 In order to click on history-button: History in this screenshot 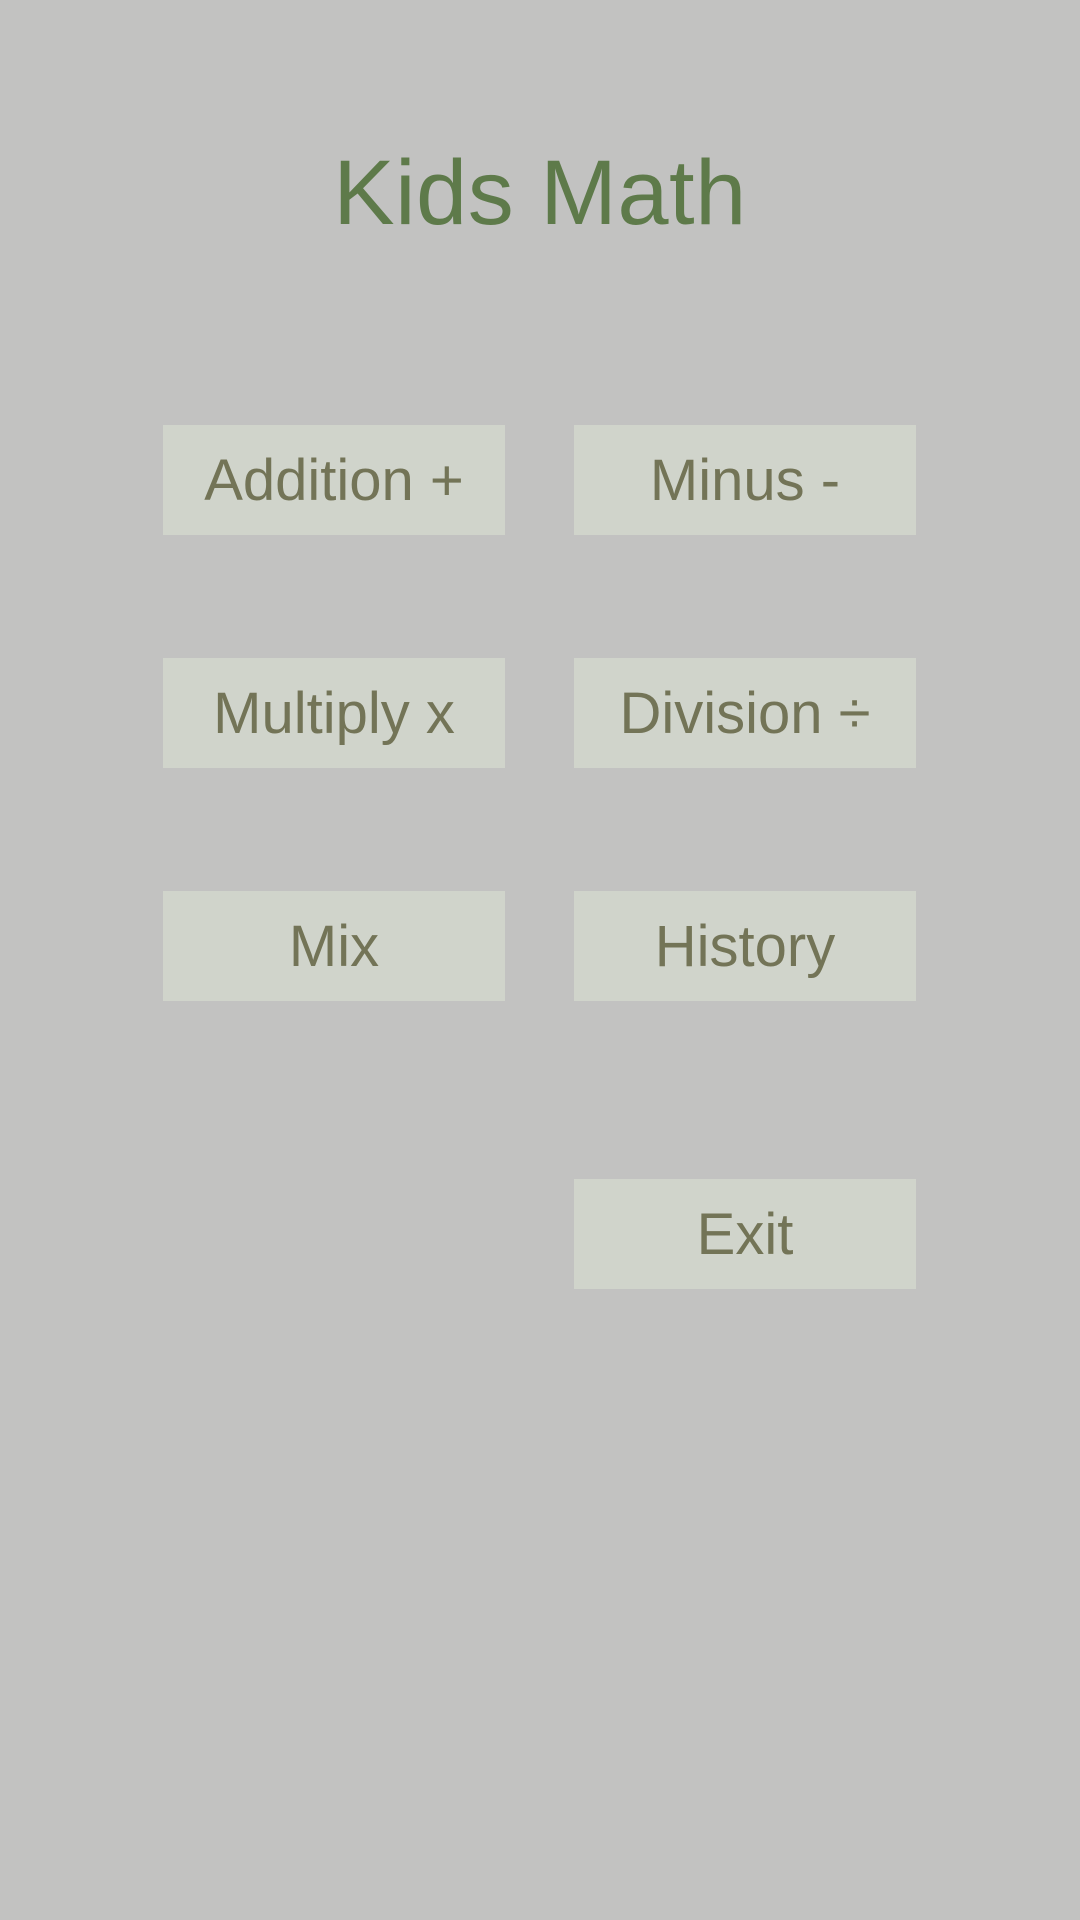, I will do `click(745, 946)`.